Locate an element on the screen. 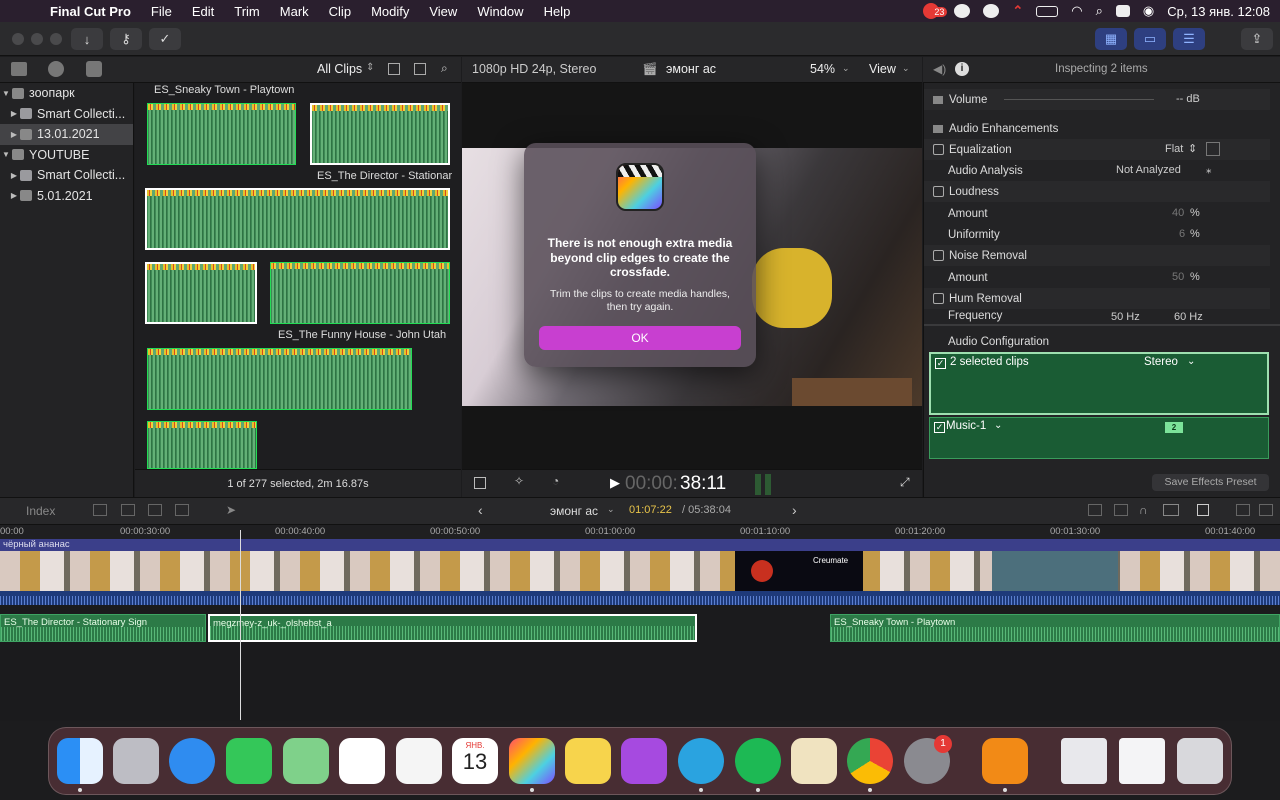 This screenshot has width=1280, height=800. audio-skimming-icon is located at coordinates (1121, 510).